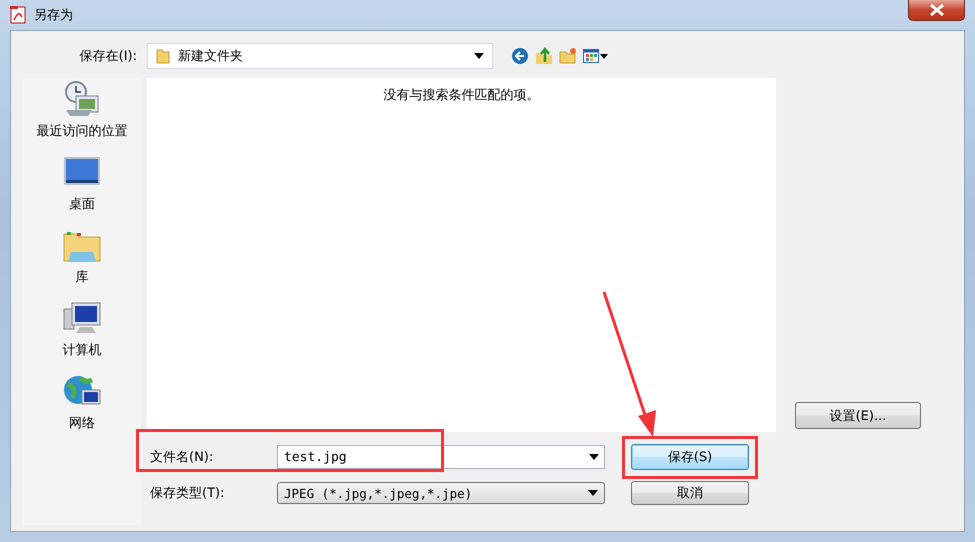  Describe the element at coordinates (82, 423) in the screenshot. I see `places-item: 网络` at that location.